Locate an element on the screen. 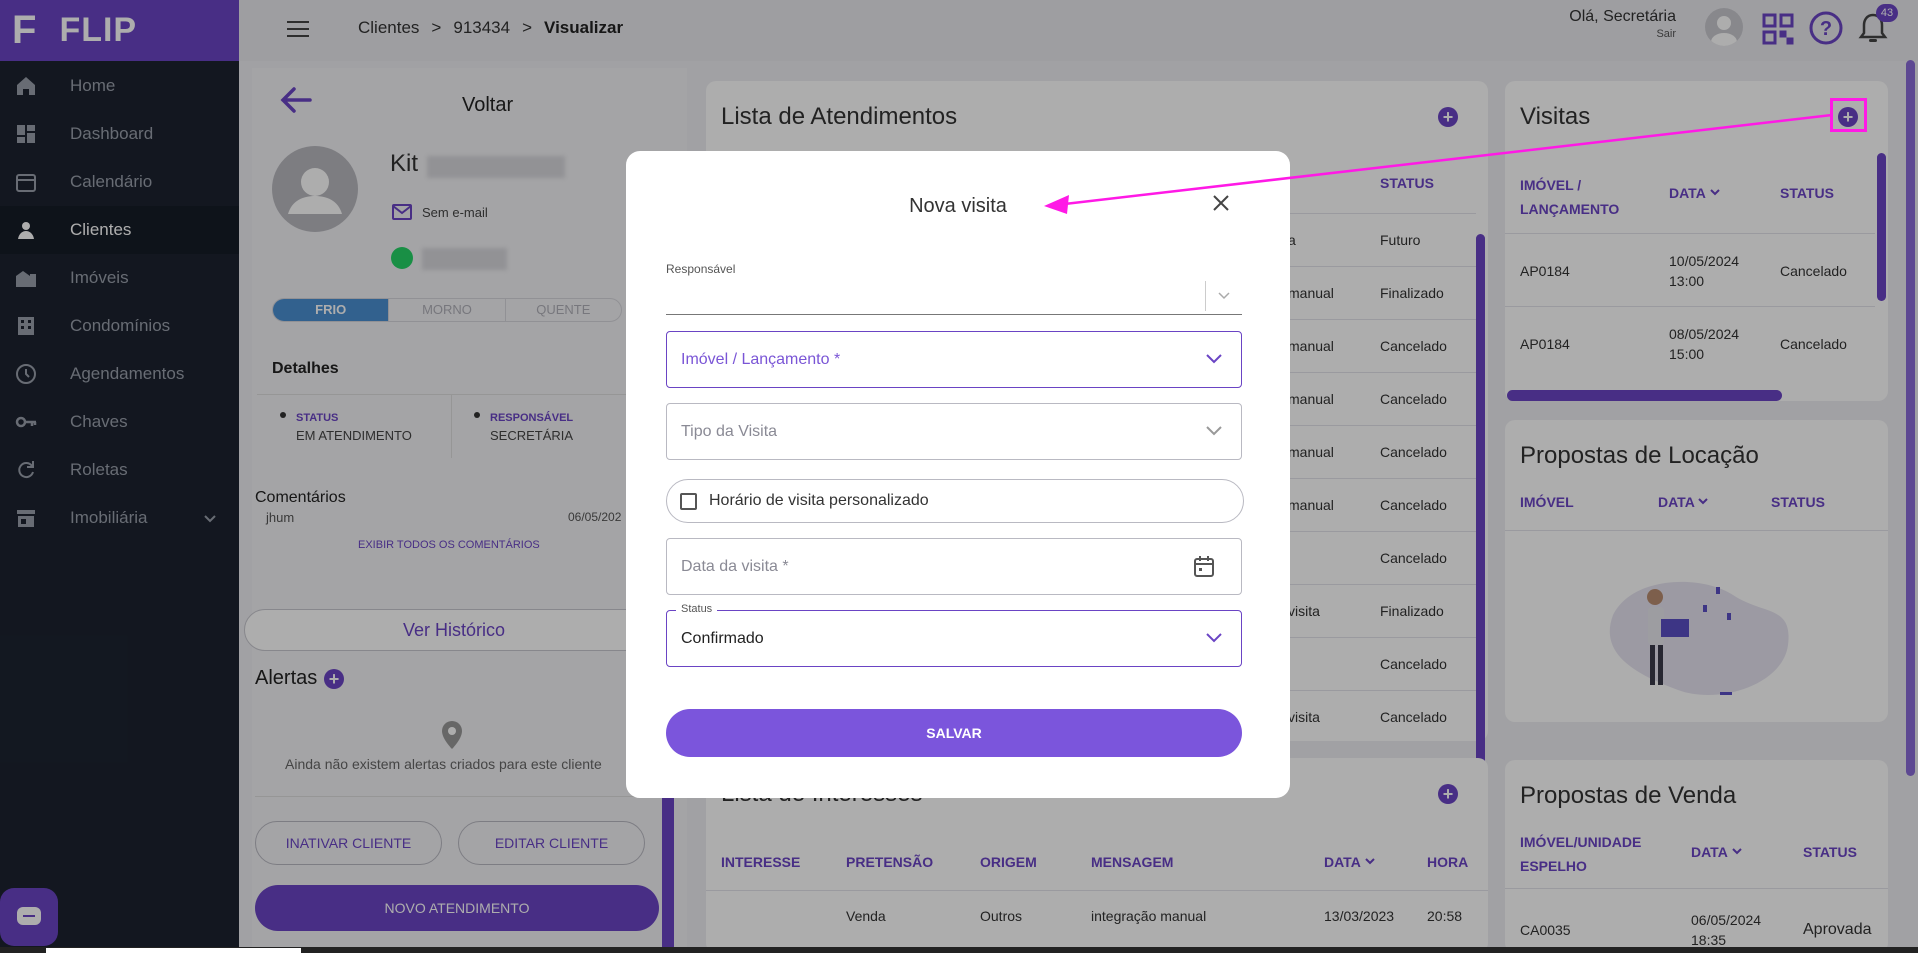 This screenshot has width=1918, height=953. bottom-bar-tab is located at coordinates (173, 950).